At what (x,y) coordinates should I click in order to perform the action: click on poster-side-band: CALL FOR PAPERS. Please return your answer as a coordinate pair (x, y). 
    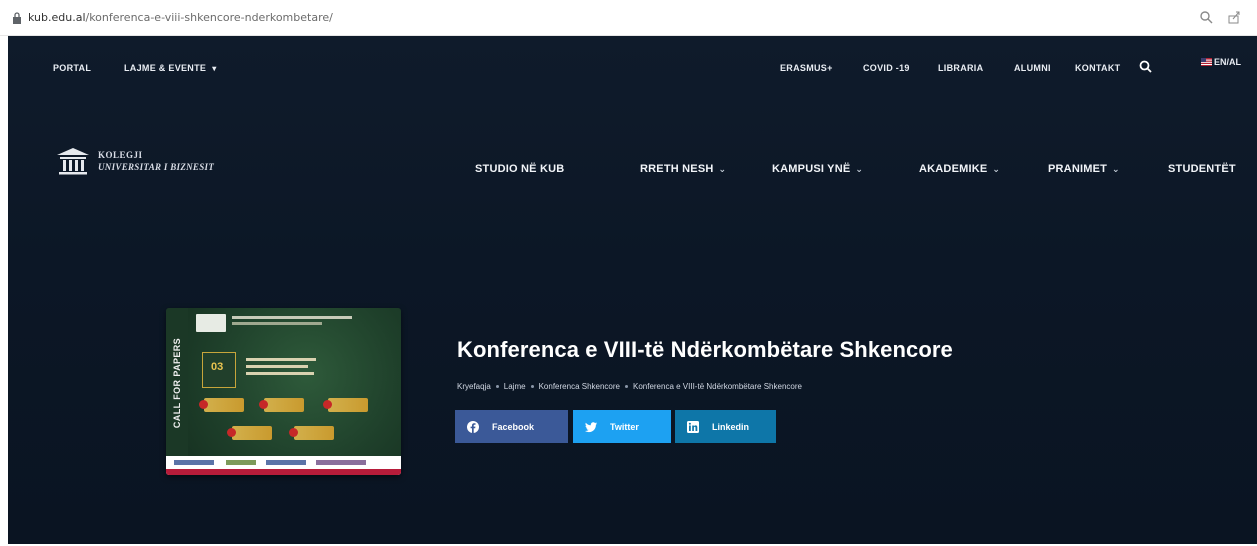
    Looking at the image, I should click on (177, 383).